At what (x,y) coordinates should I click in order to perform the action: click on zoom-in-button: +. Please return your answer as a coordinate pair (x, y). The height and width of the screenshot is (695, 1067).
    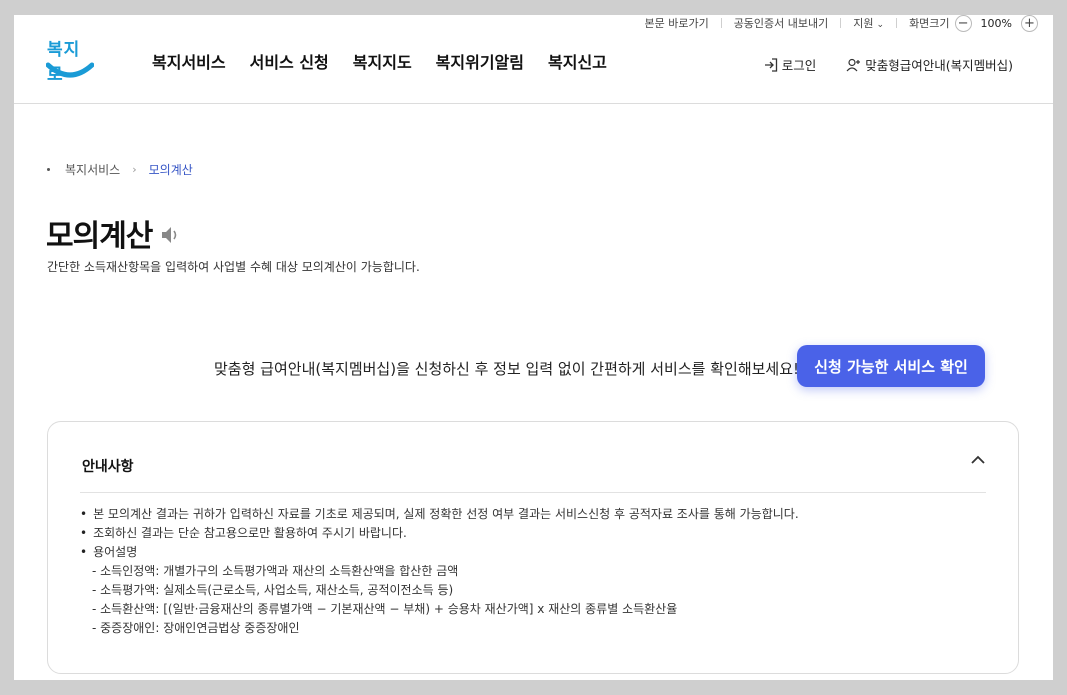
    Looking at the image, I should click on (1029, 23).